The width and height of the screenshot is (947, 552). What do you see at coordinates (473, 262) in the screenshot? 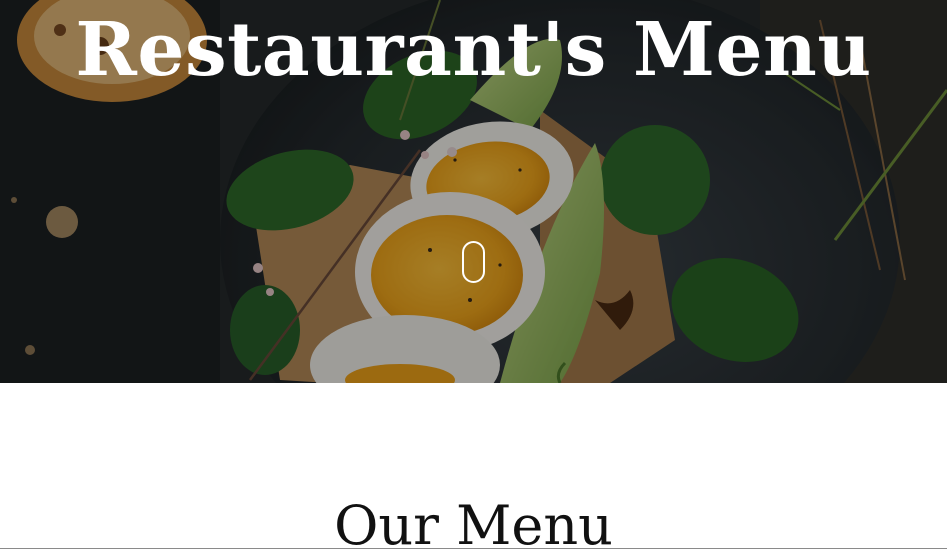
I see `mouse-scroll-icon` at bounding box center [473, 262].